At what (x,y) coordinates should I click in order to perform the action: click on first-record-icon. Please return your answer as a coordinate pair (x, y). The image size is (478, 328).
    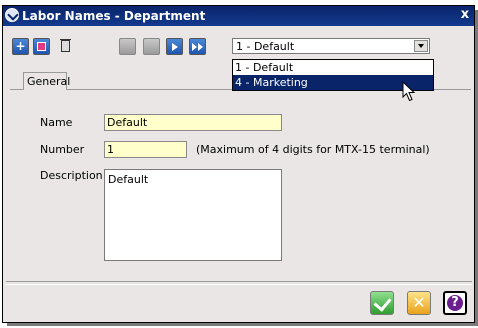
    Looking at the image, I should click on (127, 46).